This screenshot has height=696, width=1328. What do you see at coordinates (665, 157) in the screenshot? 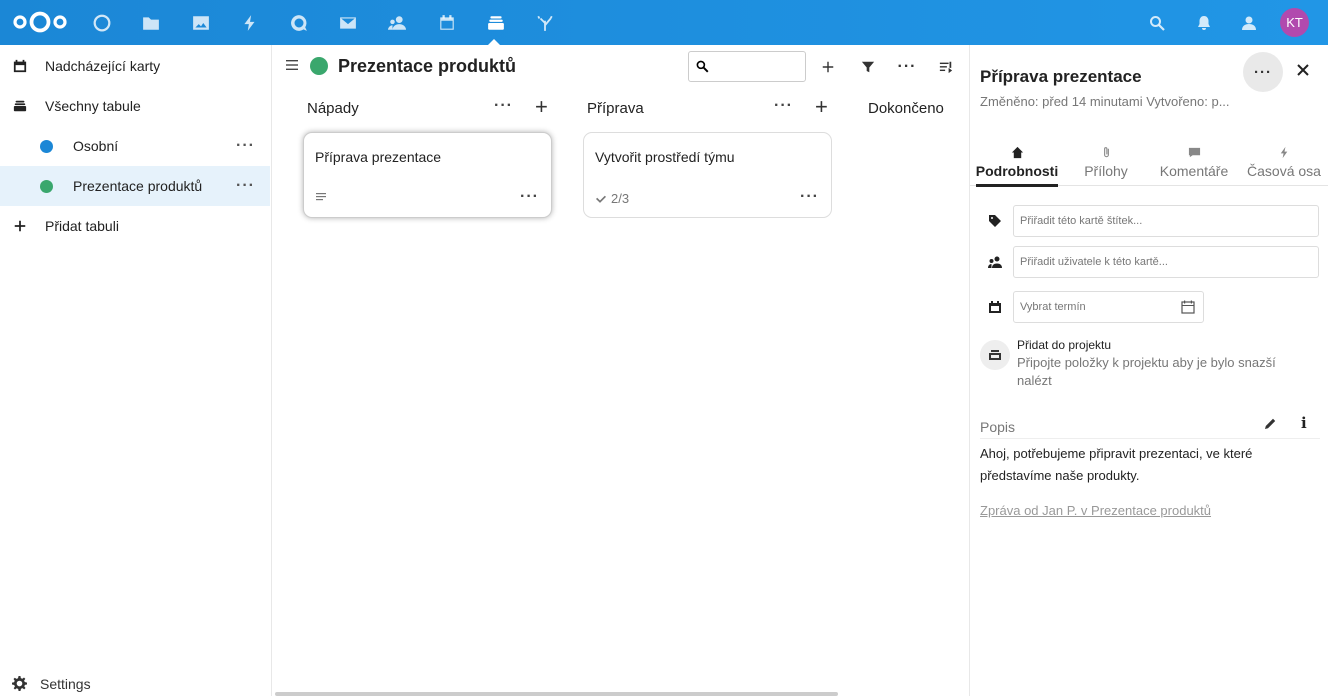
I see `card-title: Vytvořit prostředí týmu` at bounding box center [665, 157].